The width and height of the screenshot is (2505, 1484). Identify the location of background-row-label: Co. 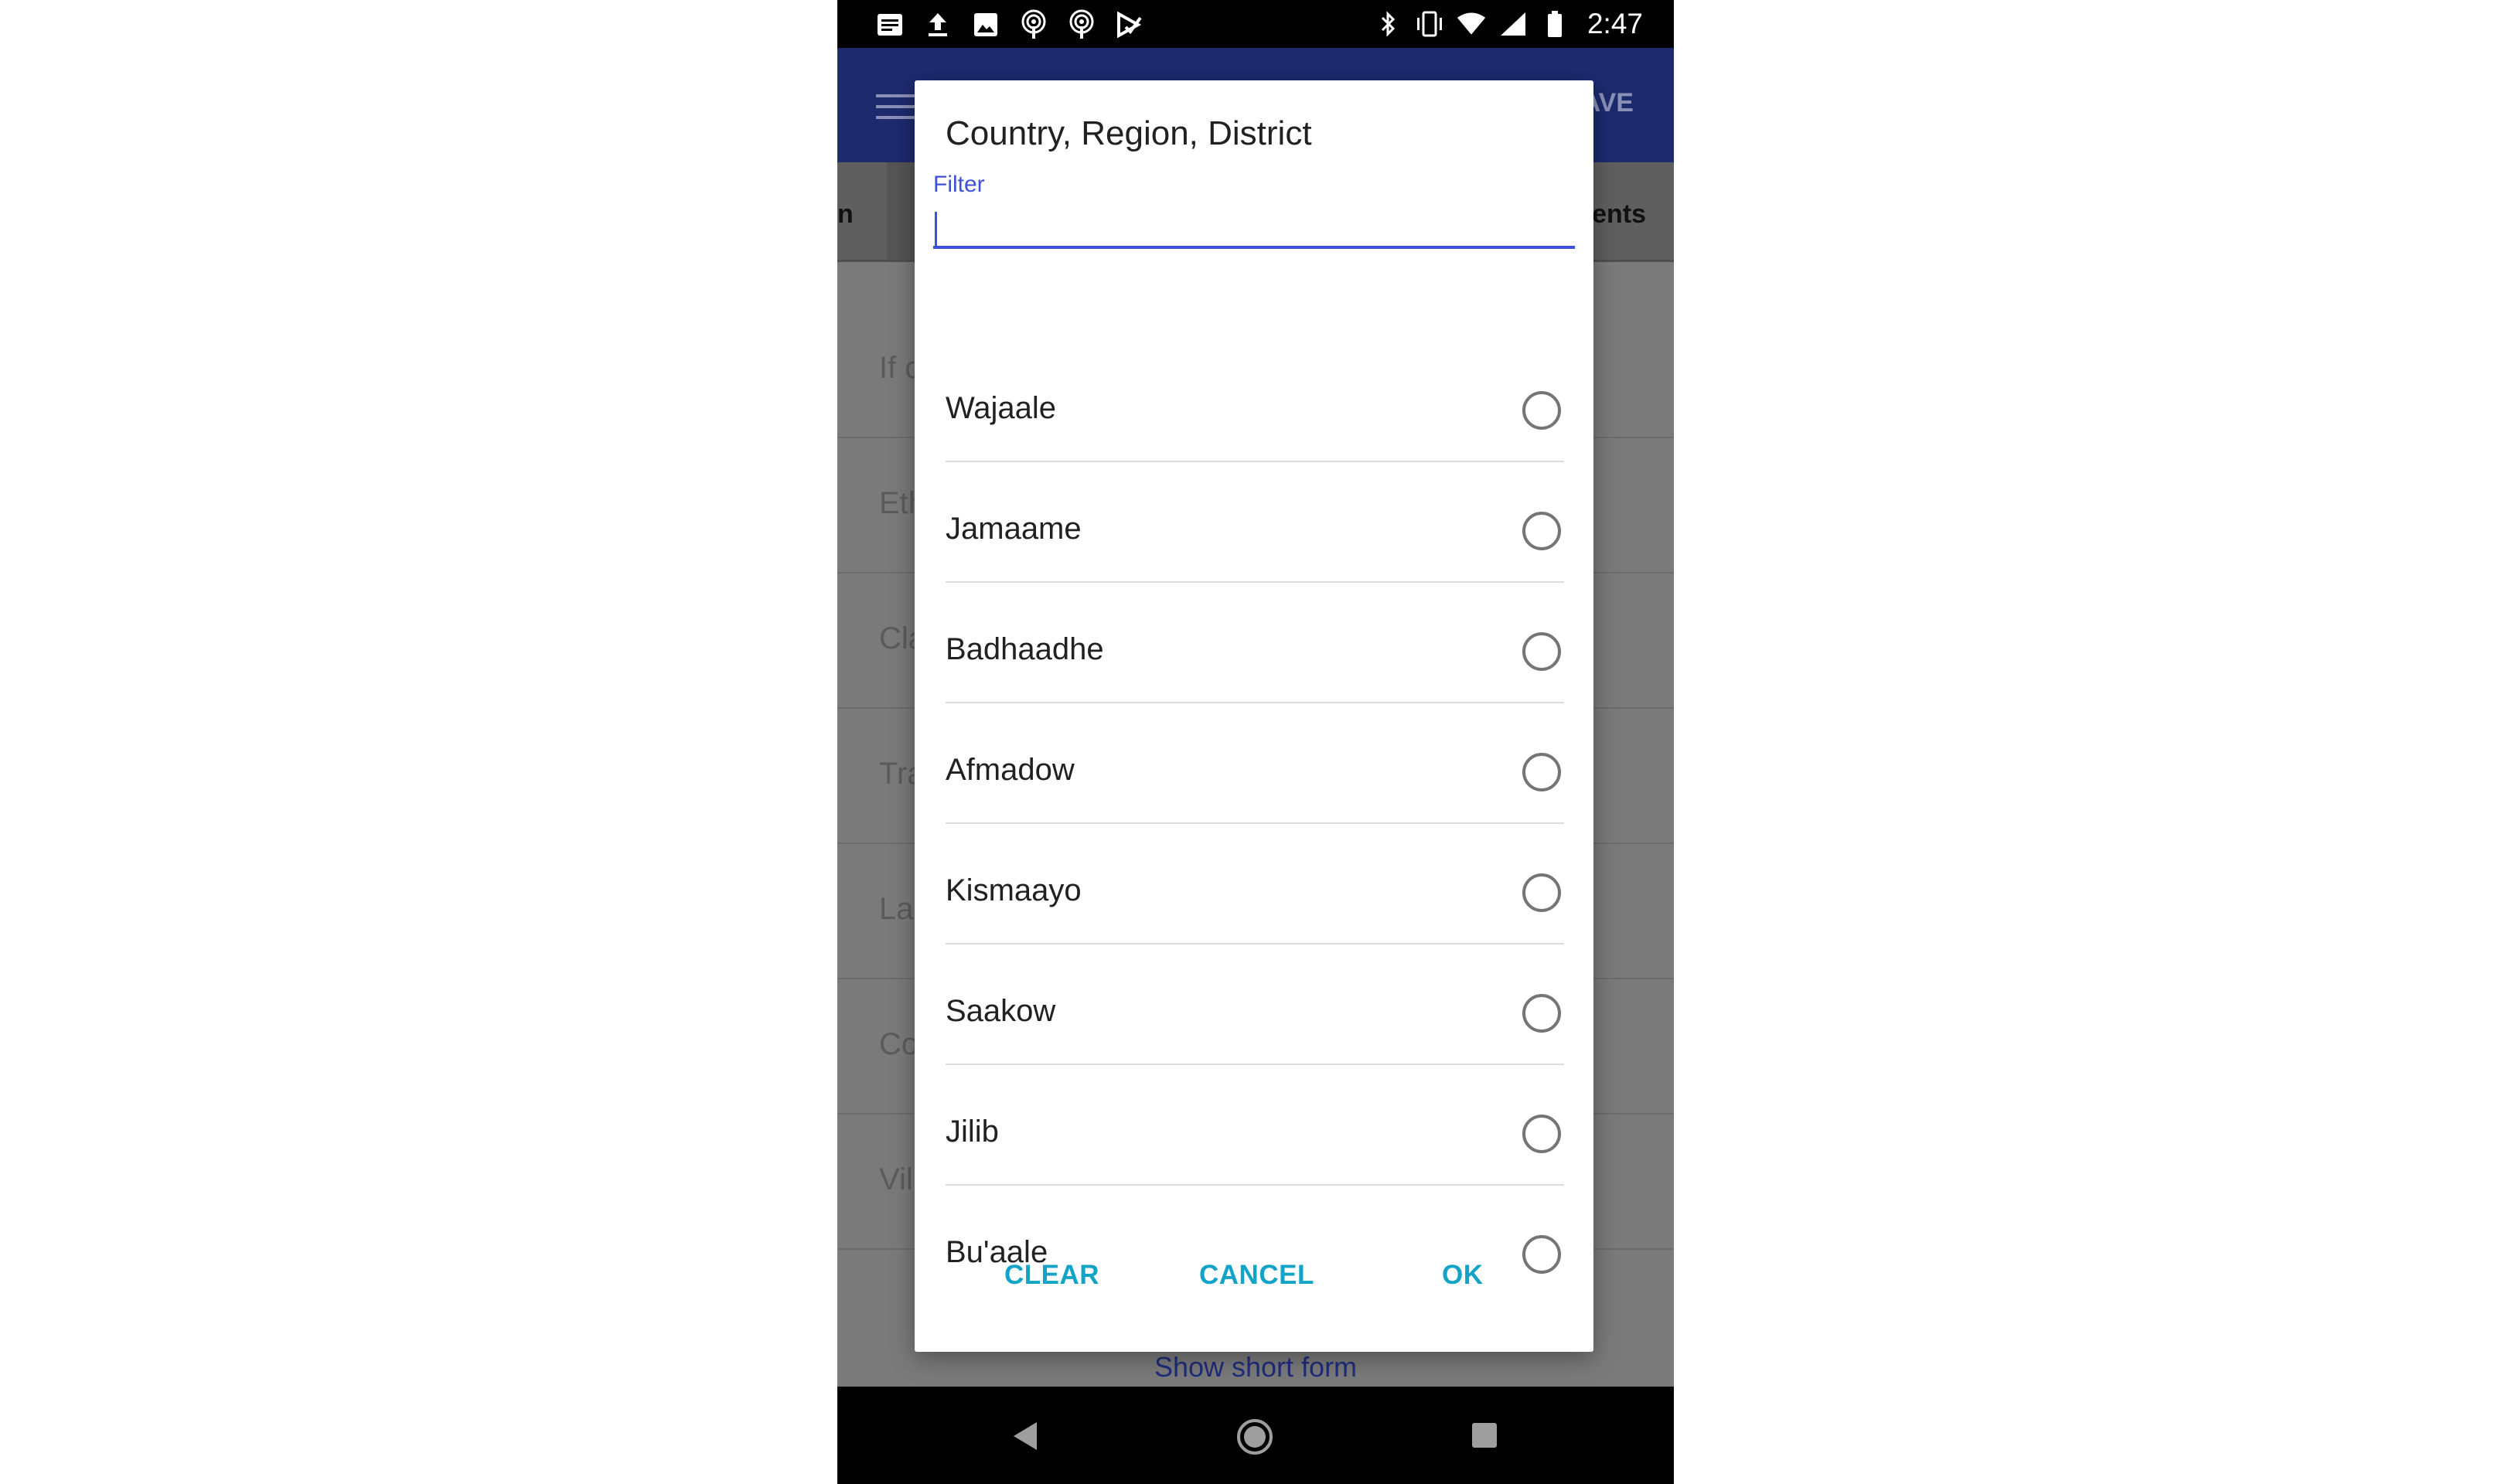
(899, 1044).